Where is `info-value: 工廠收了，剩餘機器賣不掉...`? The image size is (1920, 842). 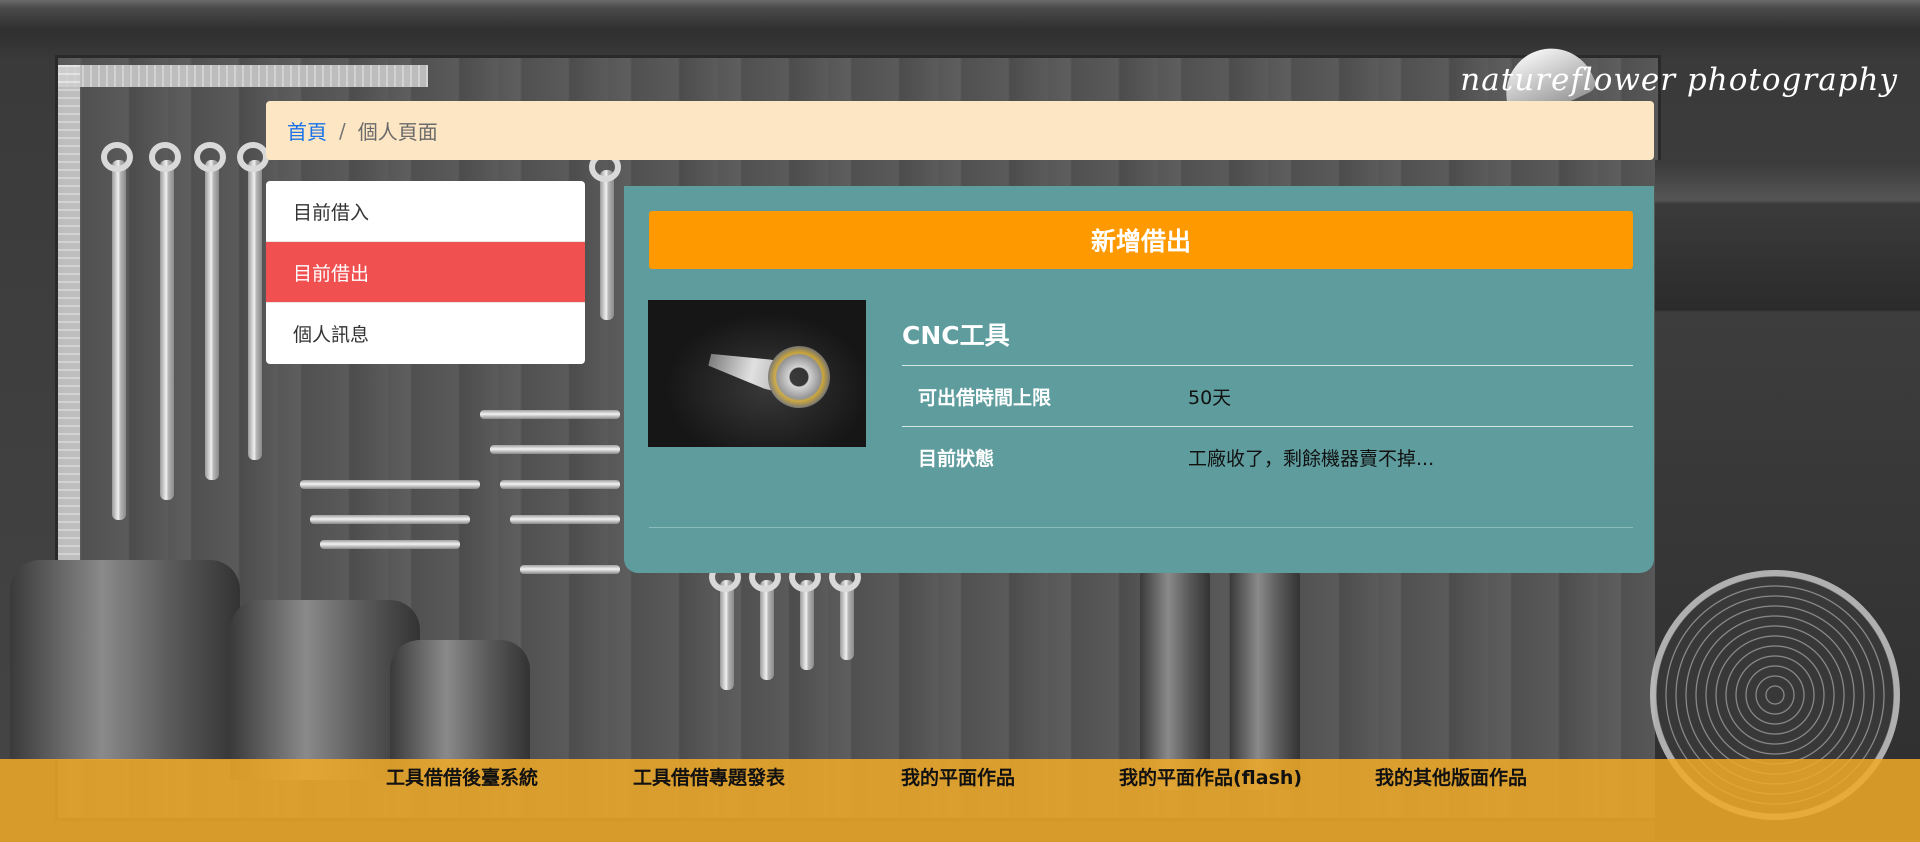 info-value: 工廠收了，剩餘機器賣不掉... is located at coordinates (1410, 456).